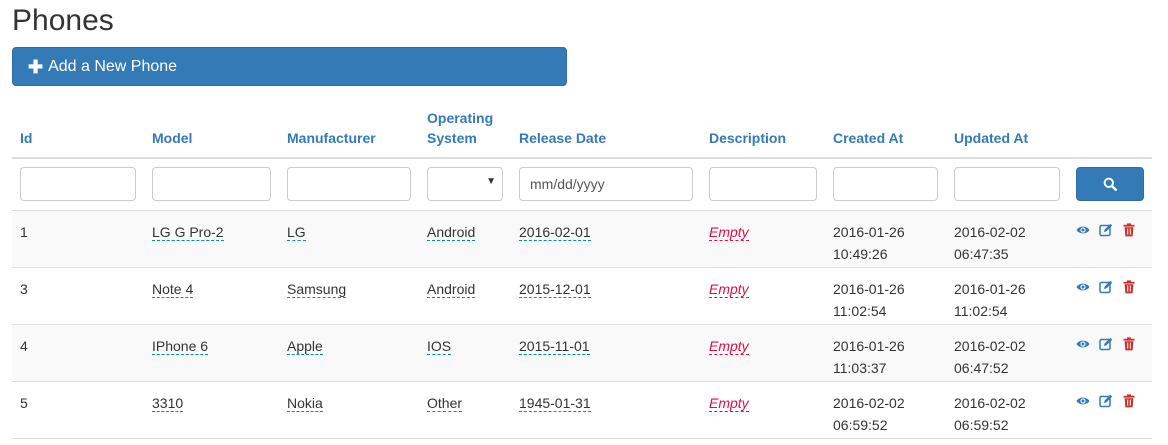  I want to click on cell-os: IOS, so click(465, 353).